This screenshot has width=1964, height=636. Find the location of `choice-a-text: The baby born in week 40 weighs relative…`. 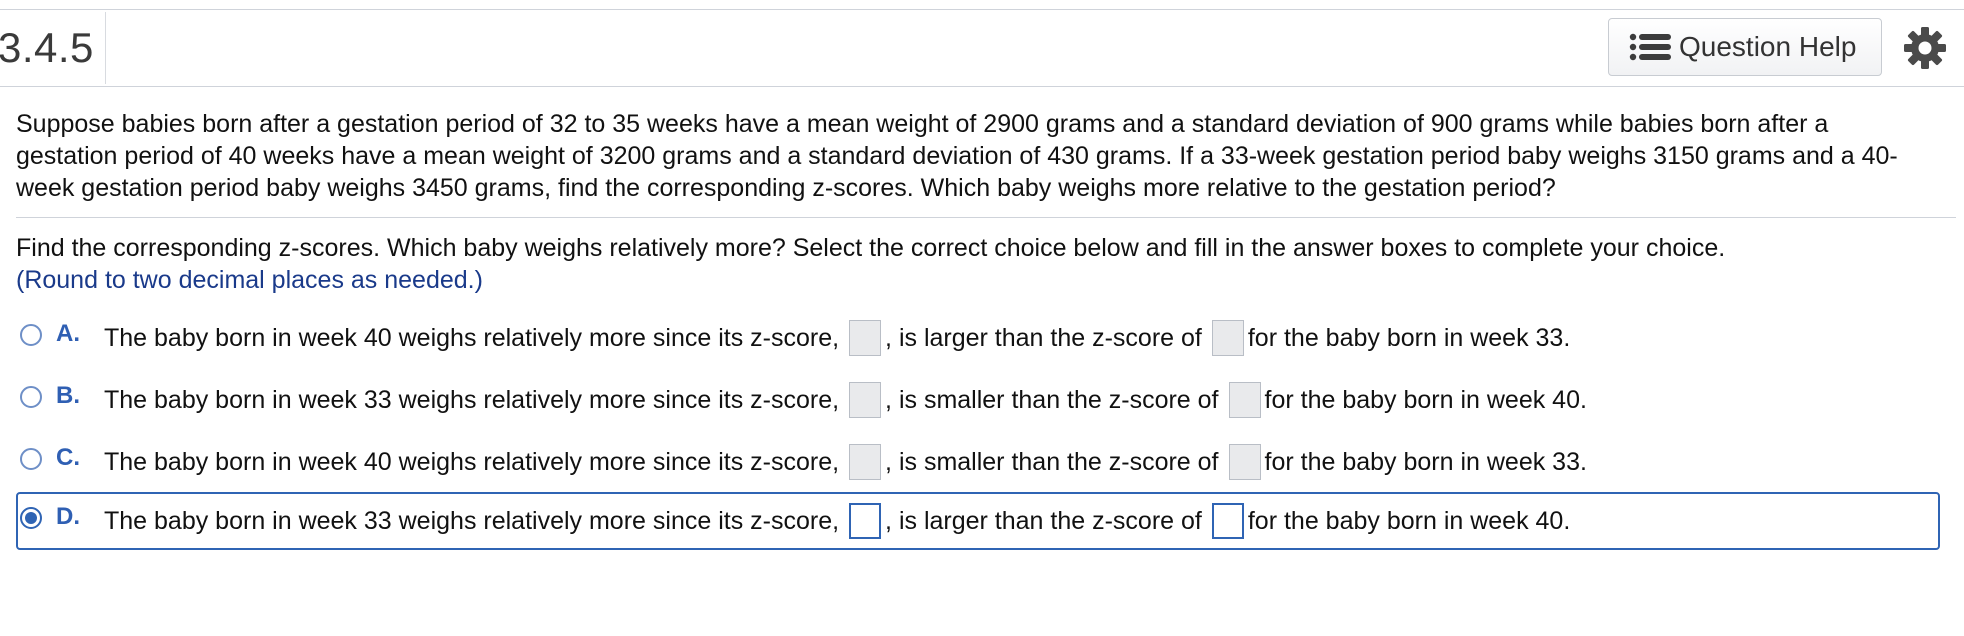

choice-a-text: The baby born in week 40 weighs relative… is located at coordinates (837, 338).